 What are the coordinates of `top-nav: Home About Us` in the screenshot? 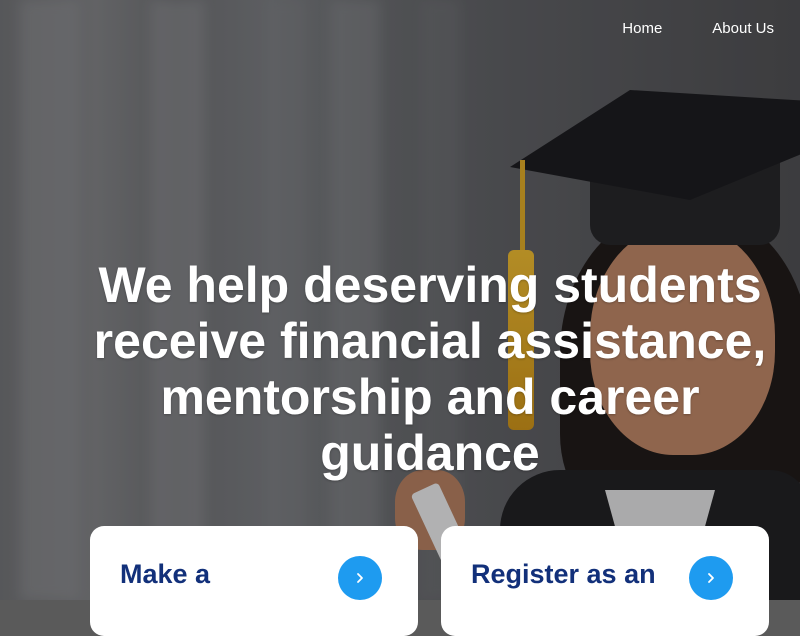 It's located at (698, 28).